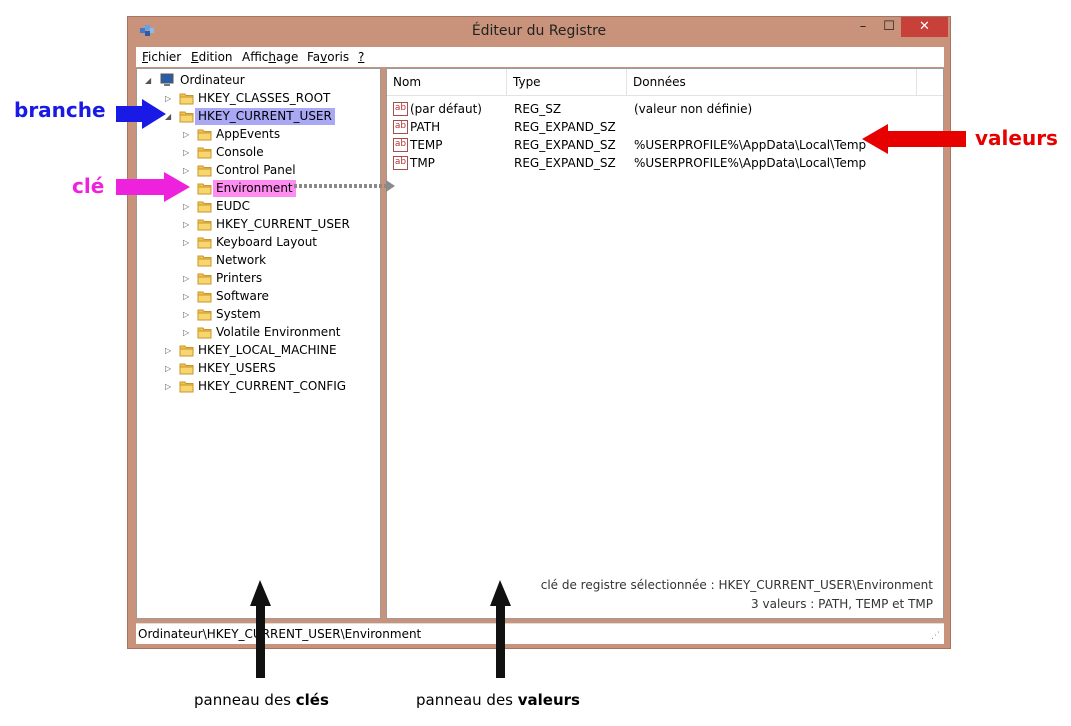 This screenshot has width=1071, height=726. I want to click on valeurs-arrow-icon, so click(914, 139).